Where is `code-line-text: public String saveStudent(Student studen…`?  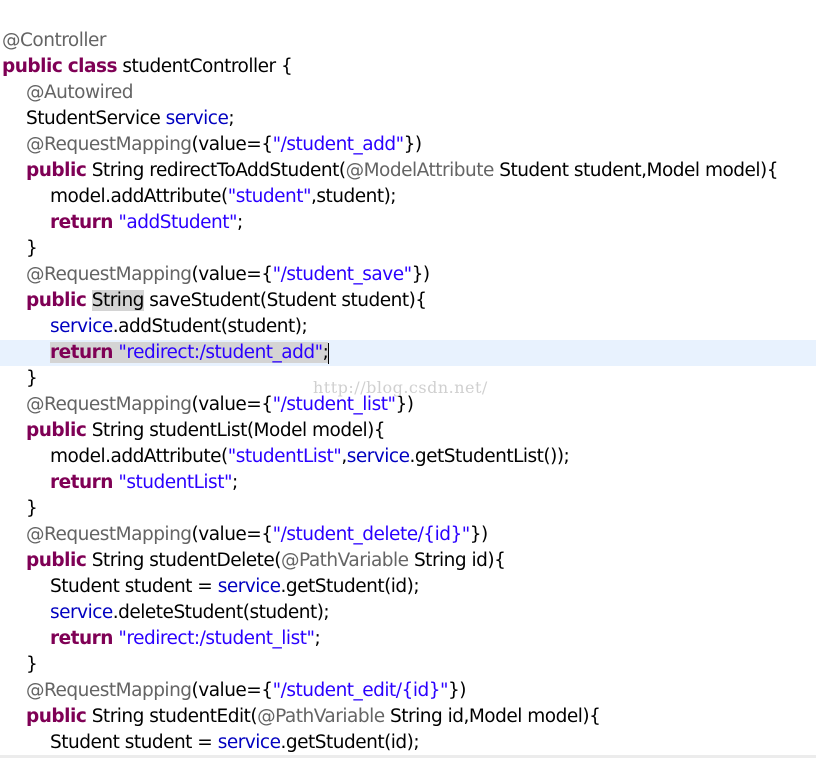 code-line-text: public String saveStudent(Student studen… is located at coordinates (226, 301).